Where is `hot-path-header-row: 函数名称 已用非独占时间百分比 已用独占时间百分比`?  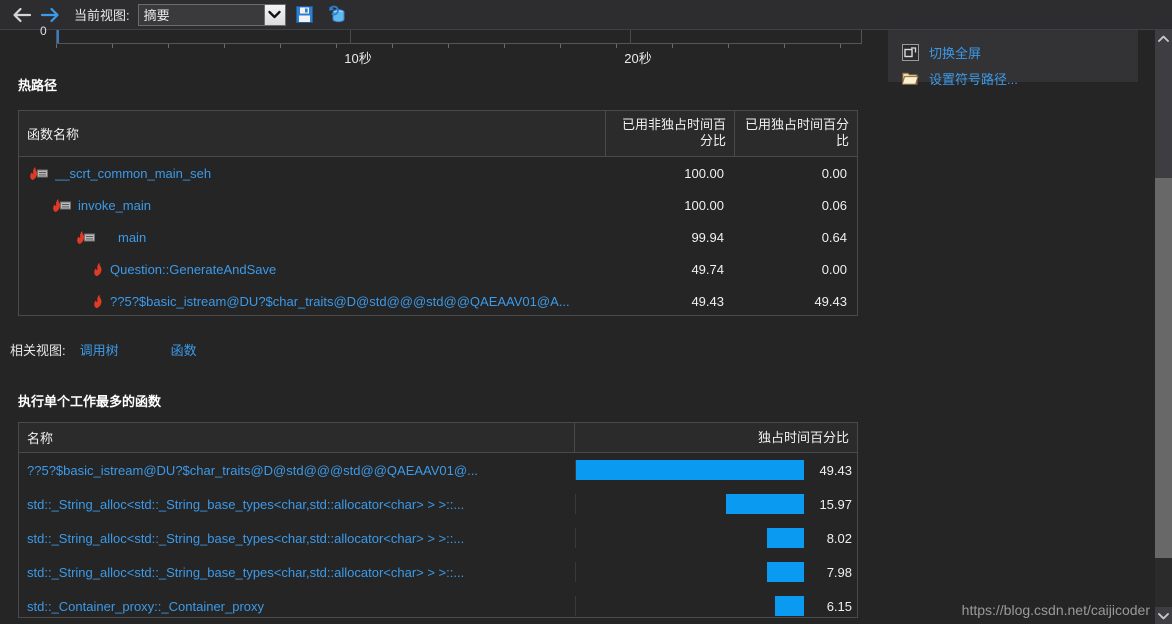
hot-path-header-row: 函数名称 已用非独占时间百分比 已用独占时间百分比 is located at coordinates (438, 134).